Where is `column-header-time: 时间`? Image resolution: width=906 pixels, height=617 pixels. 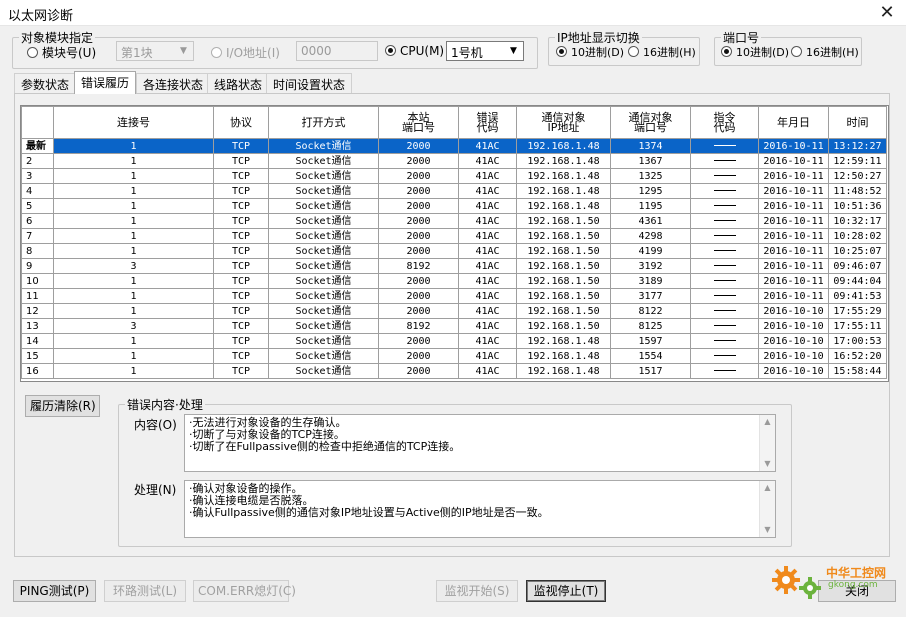 column-header-time: 时间 is located at coordinates (857, 122).